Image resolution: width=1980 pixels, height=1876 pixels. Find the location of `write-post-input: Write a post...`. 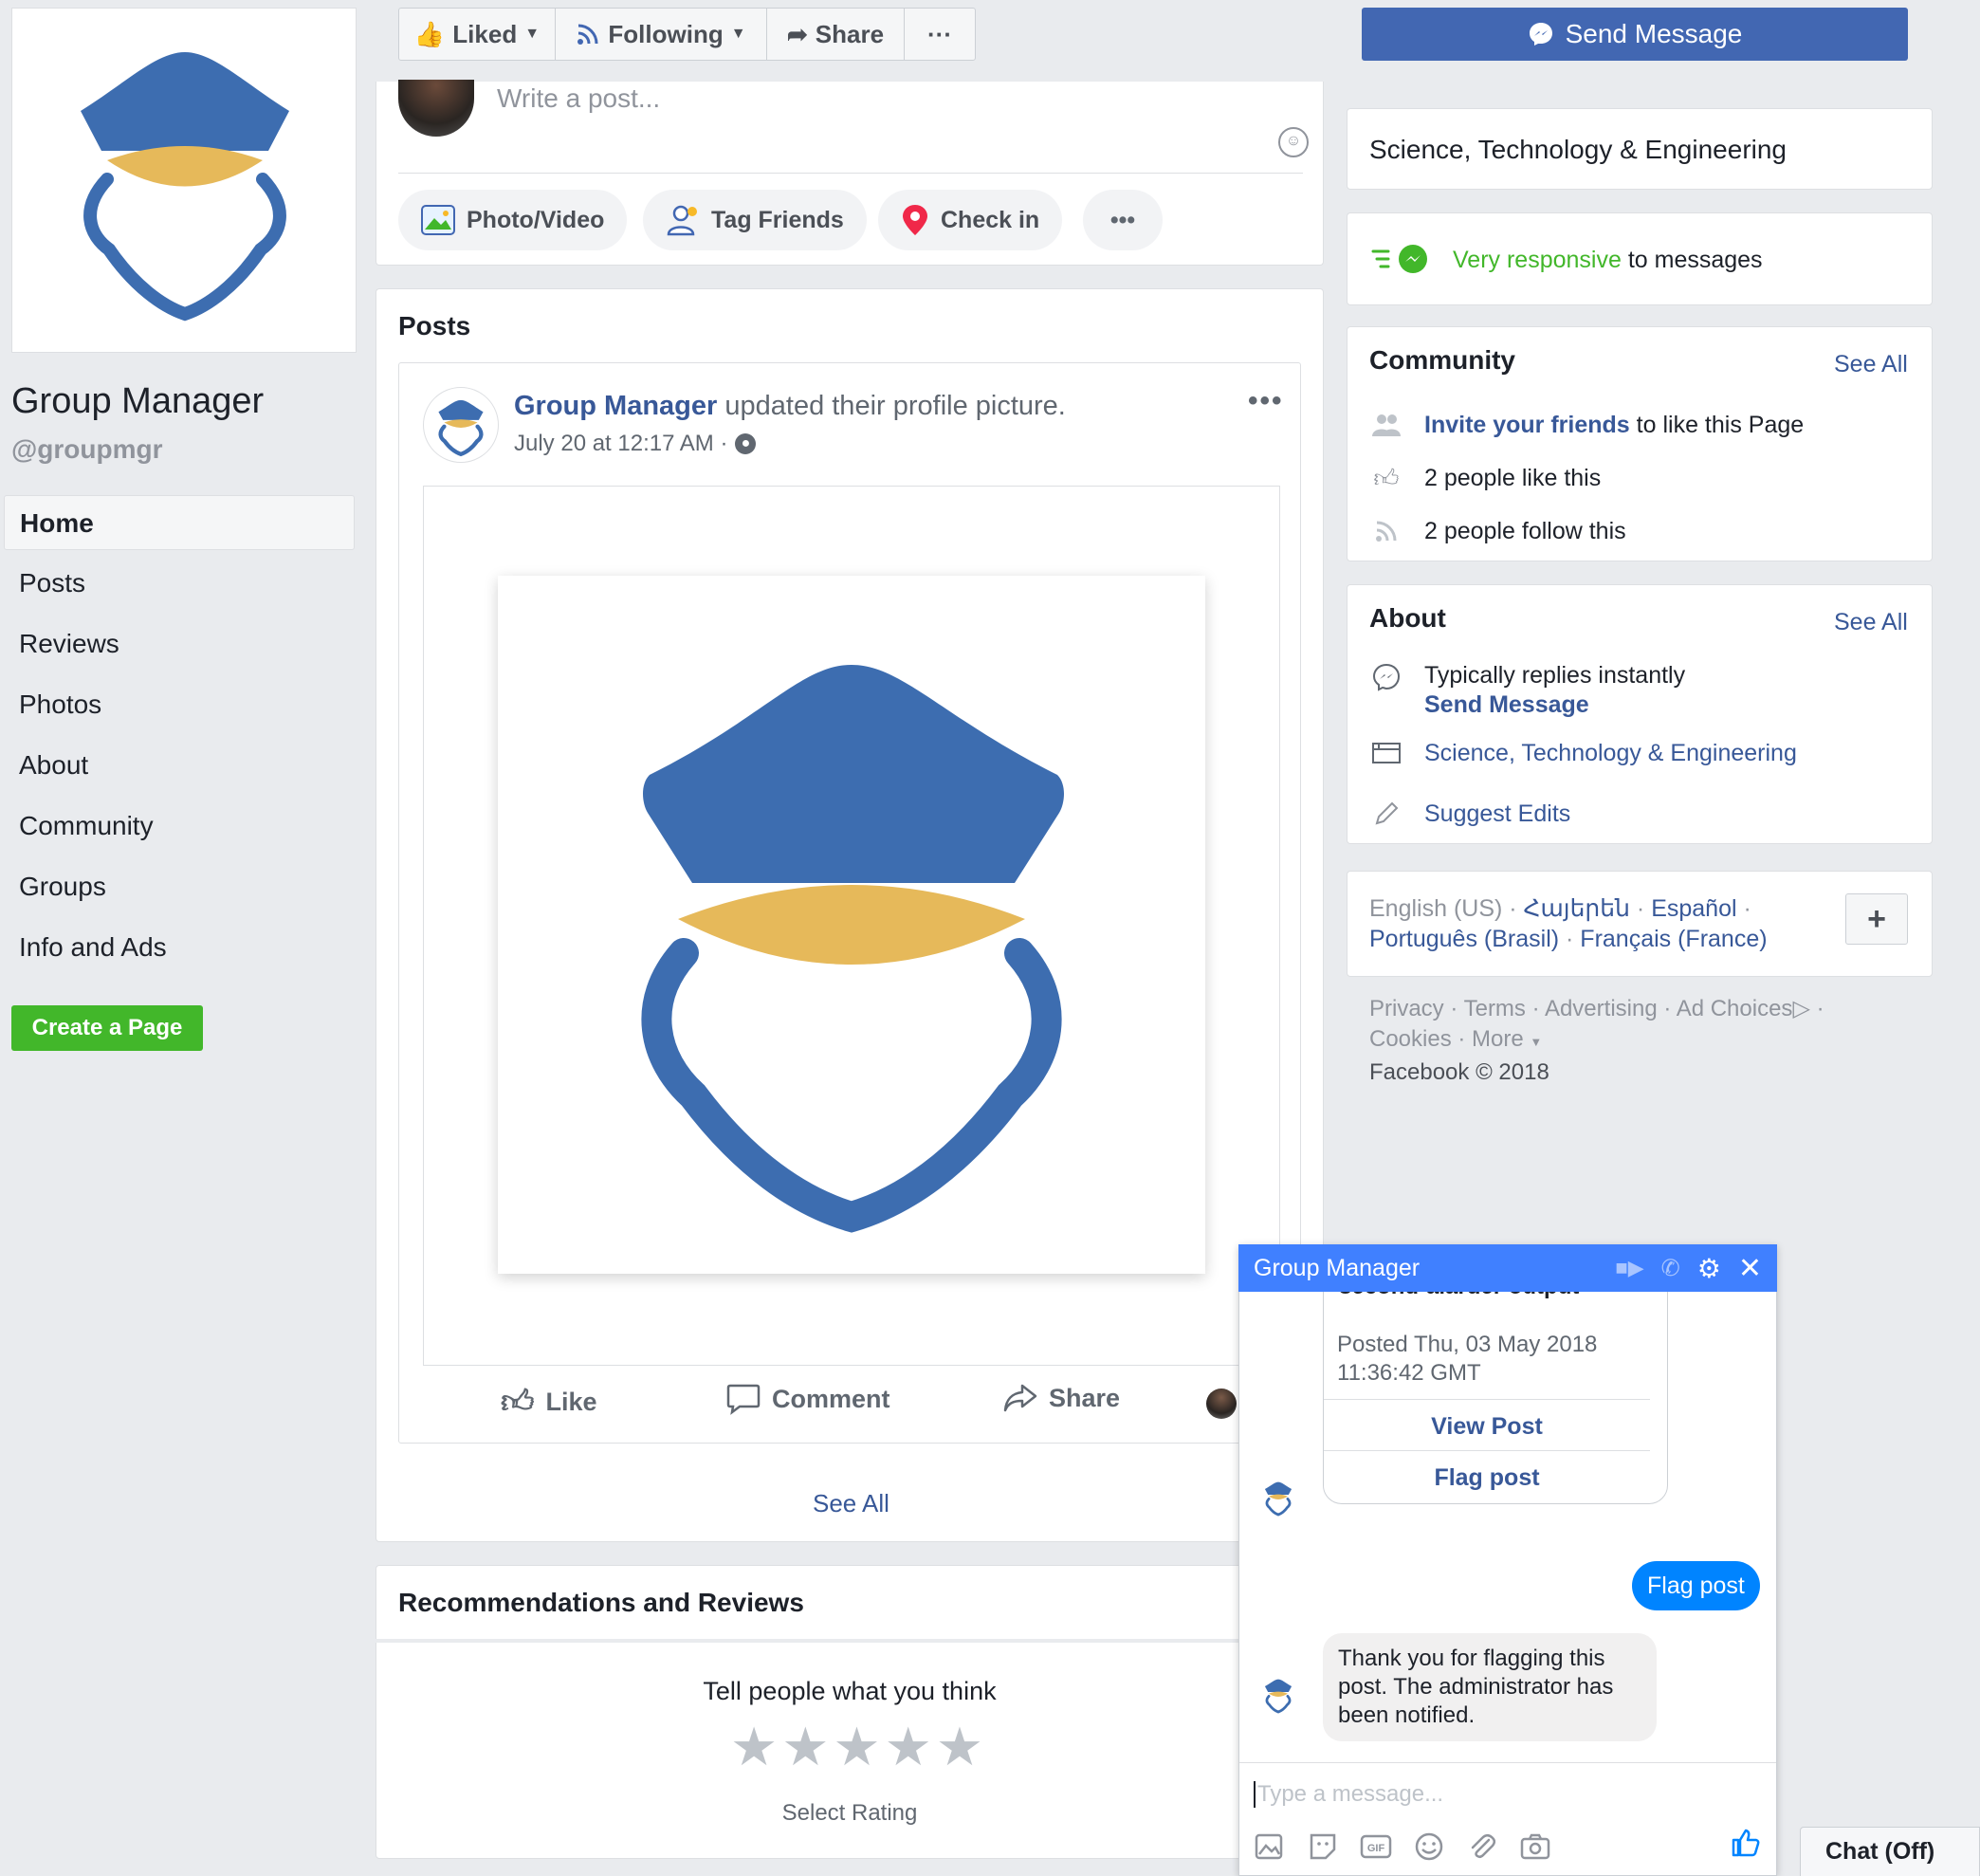

write-post-input: Write a post... is located at coordinates (867, 98).